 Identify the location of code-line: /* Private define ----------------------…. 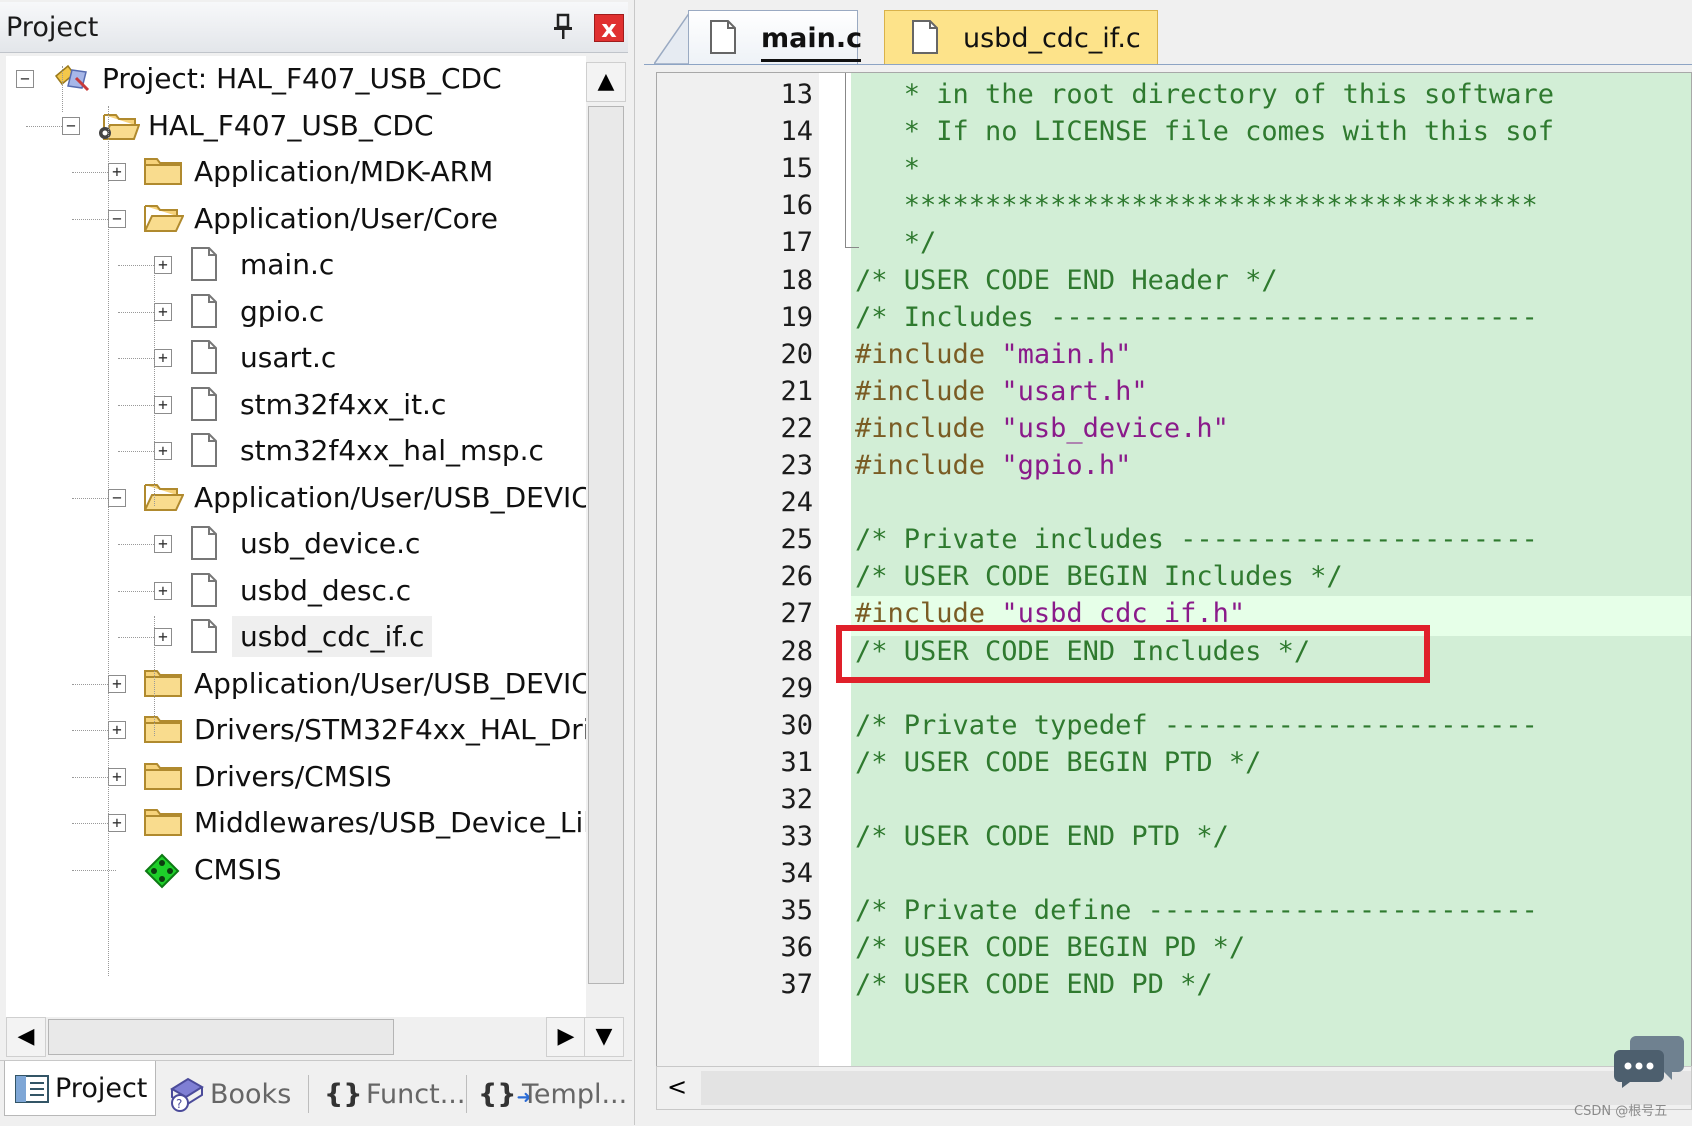
(1196, 910).